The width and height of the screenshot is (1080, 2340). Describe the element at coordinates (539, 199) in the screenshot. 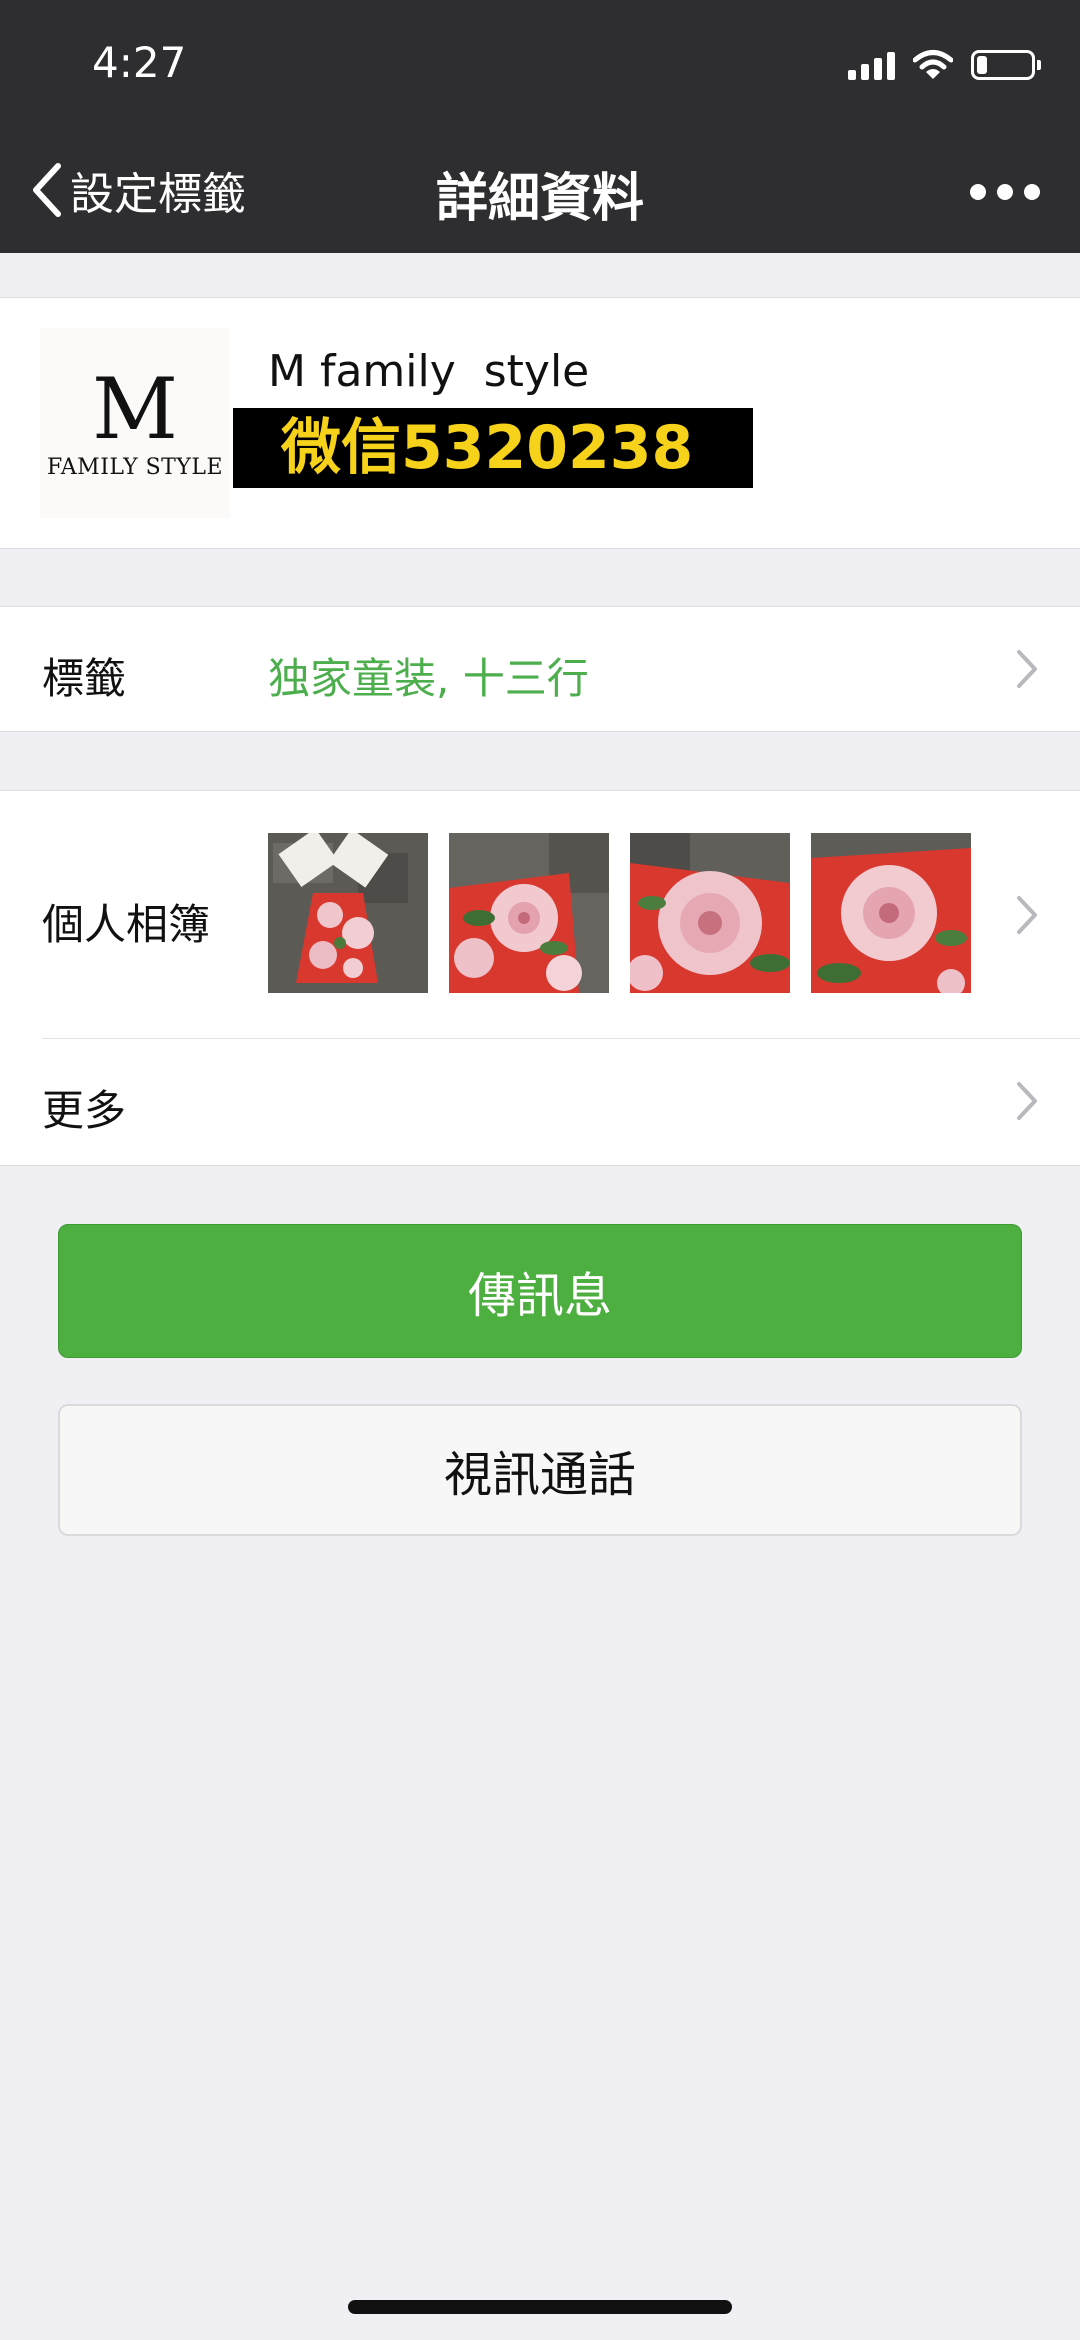

I see `page-title: 詳細資料` at that location.